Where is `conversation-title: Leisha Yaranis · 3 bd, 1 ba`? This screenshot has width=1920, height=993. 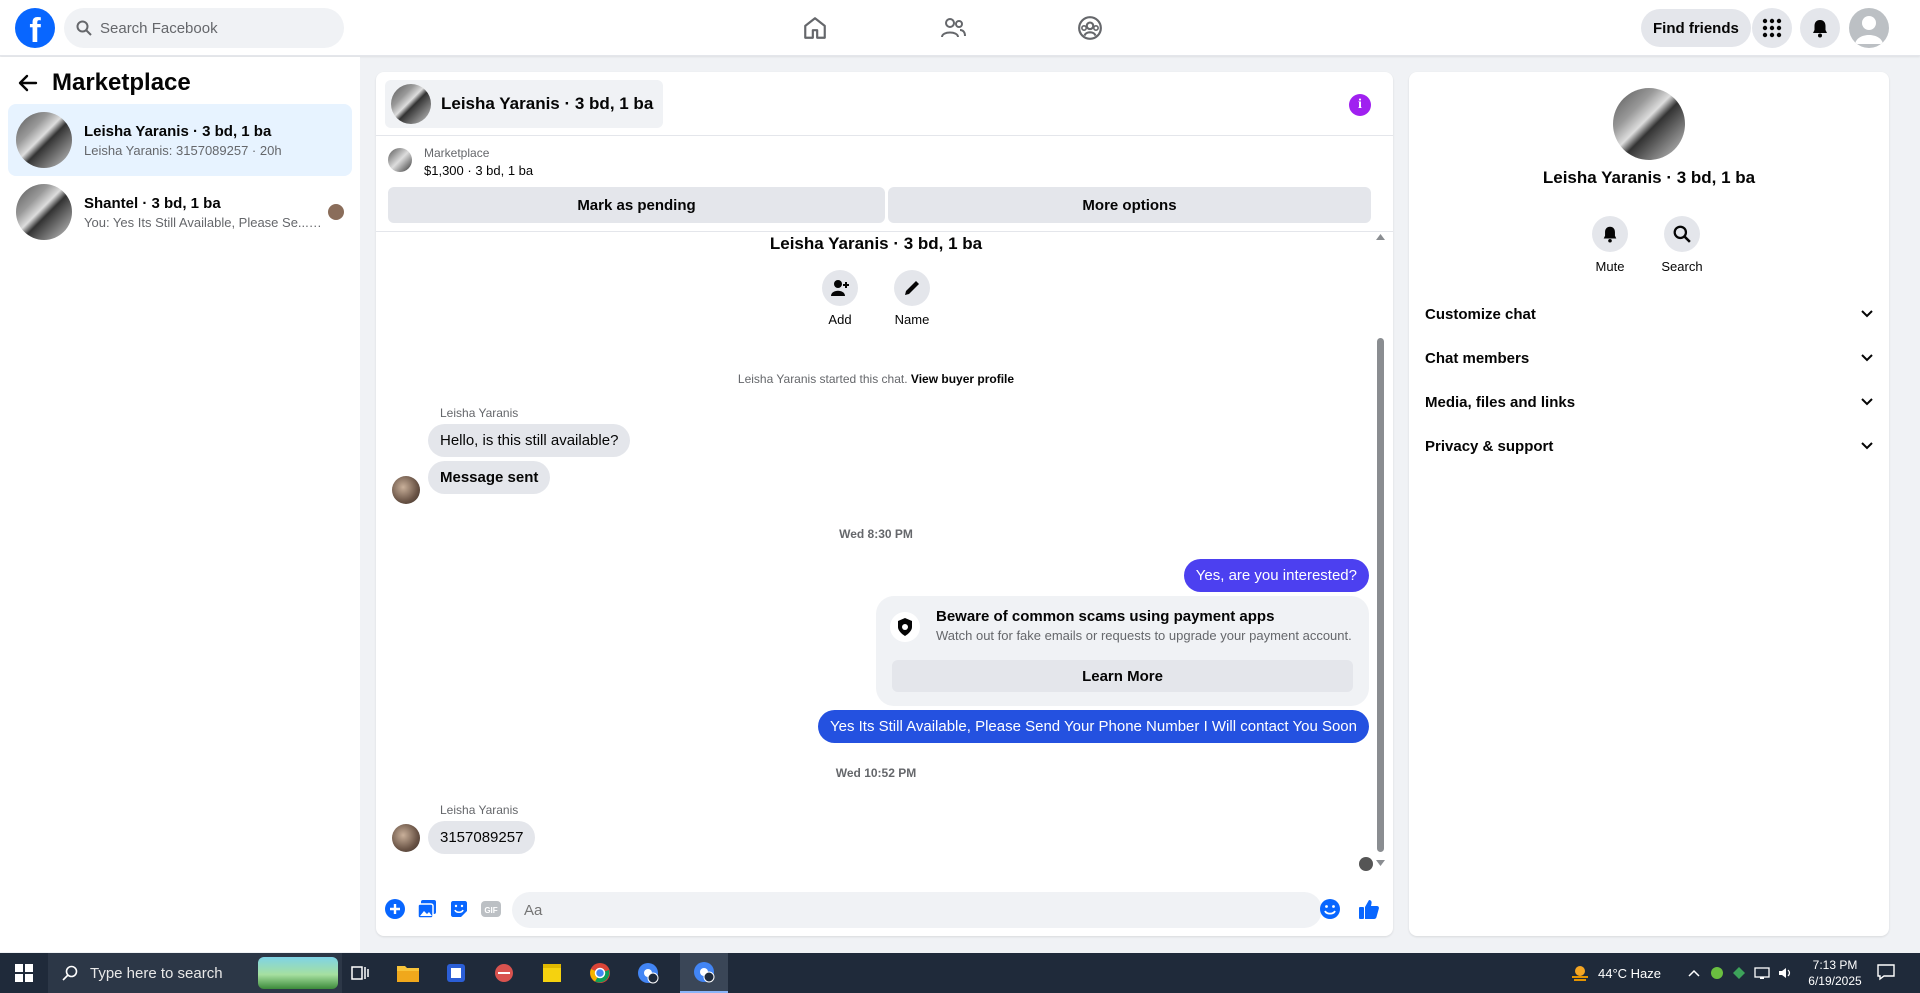 conversation-title: Leisha Yaranis · 3 bd, 1 ba is located at coordinates (178, 131).